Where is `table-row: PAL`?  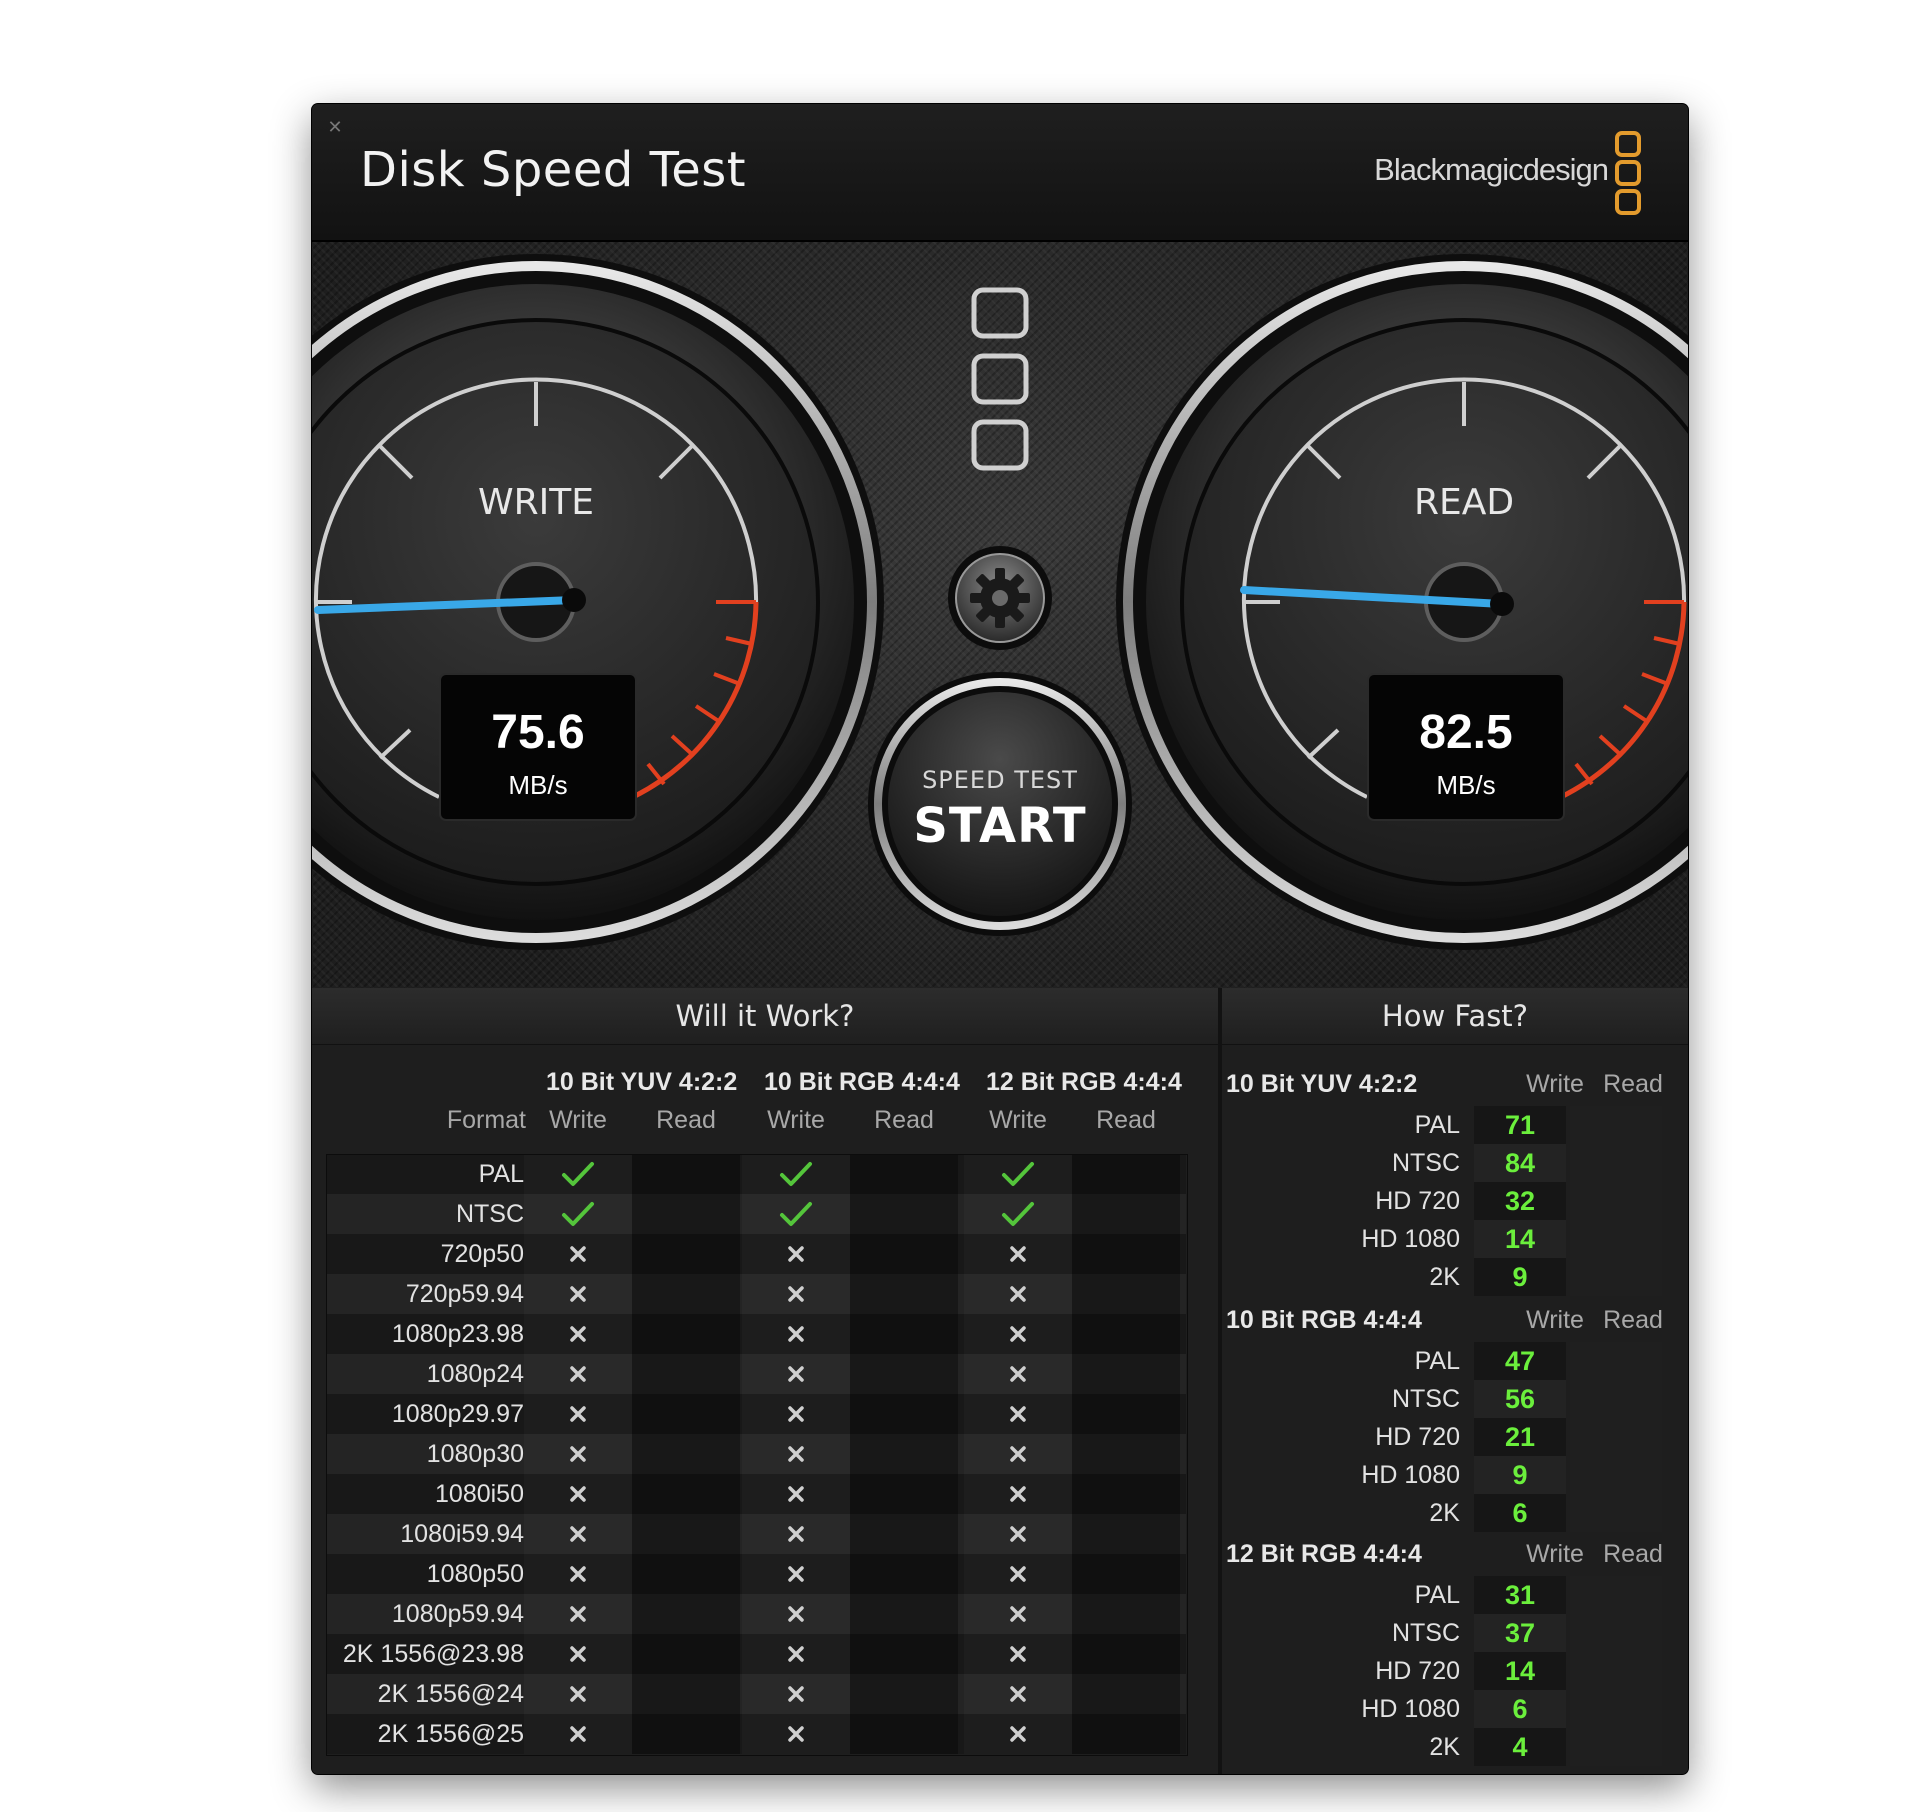
table-row: PAL is located at coordinates (756, 1174).